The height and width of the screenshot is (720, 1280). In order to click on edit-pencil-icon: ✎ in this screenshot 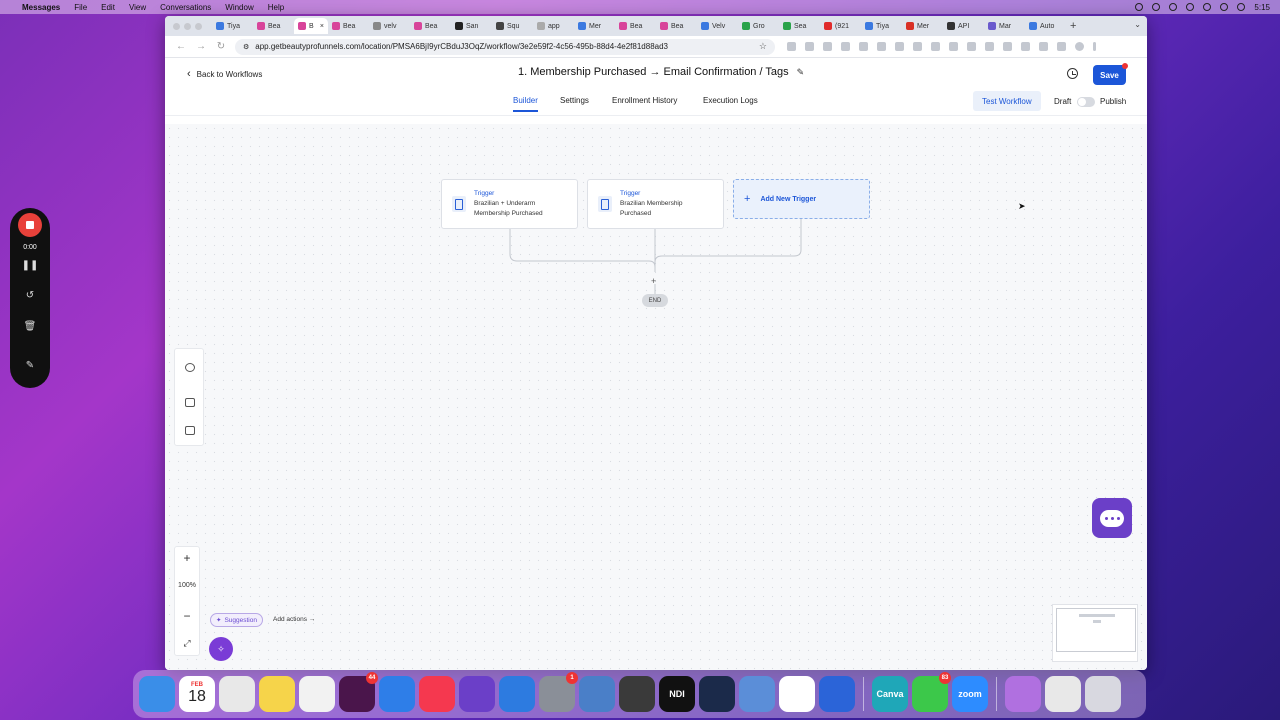, I will do `click(801, 72)`.